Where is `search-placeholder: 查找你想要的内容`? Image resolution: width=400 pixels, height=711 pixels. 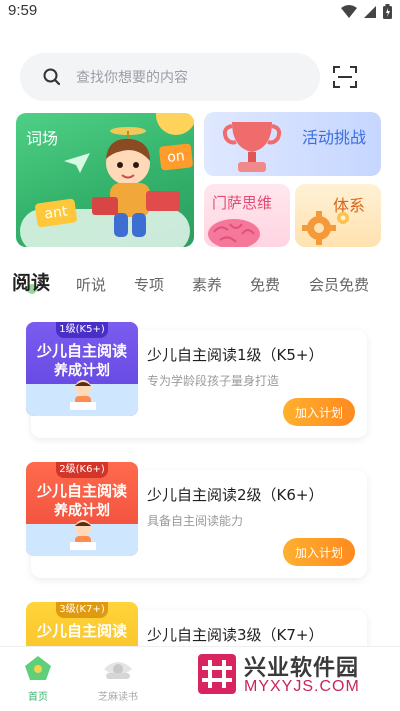
search-placeholder: 查找你想要的内容 is located at coordinates (132, 78).